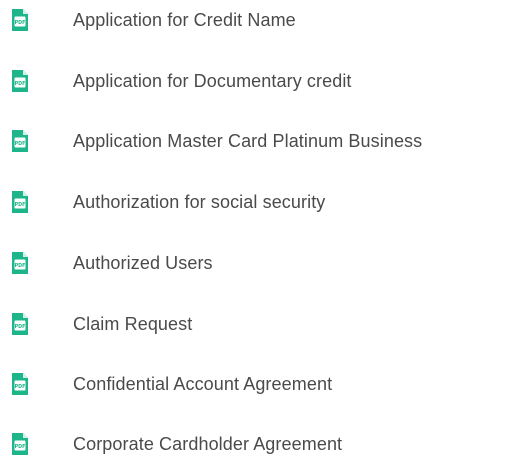  Describe the element at coordinates (257, 263) in the screenshot. I see `document-item-authorized-users: PDF Authorized Users` at that location.